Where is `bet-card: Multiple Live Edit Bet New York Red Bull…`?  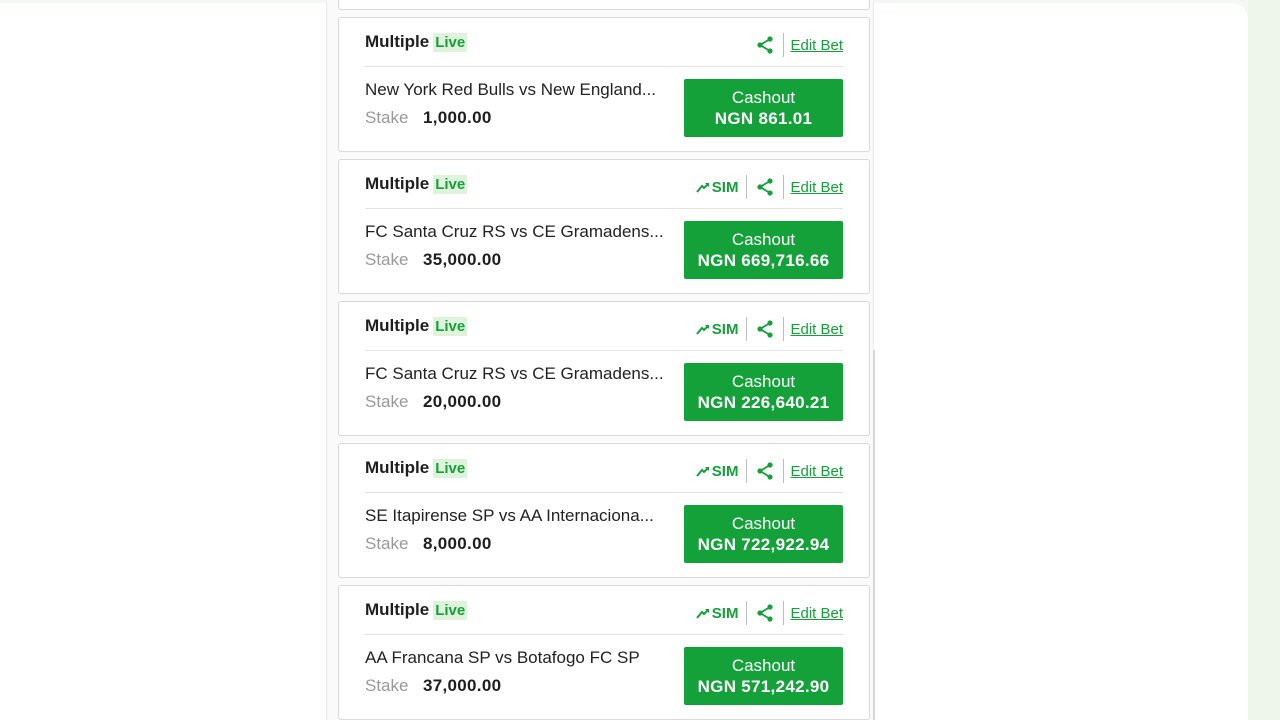 bet-card: Multiple Live Edit Bet New York Red Bull… is located at coordinates (604, 84).